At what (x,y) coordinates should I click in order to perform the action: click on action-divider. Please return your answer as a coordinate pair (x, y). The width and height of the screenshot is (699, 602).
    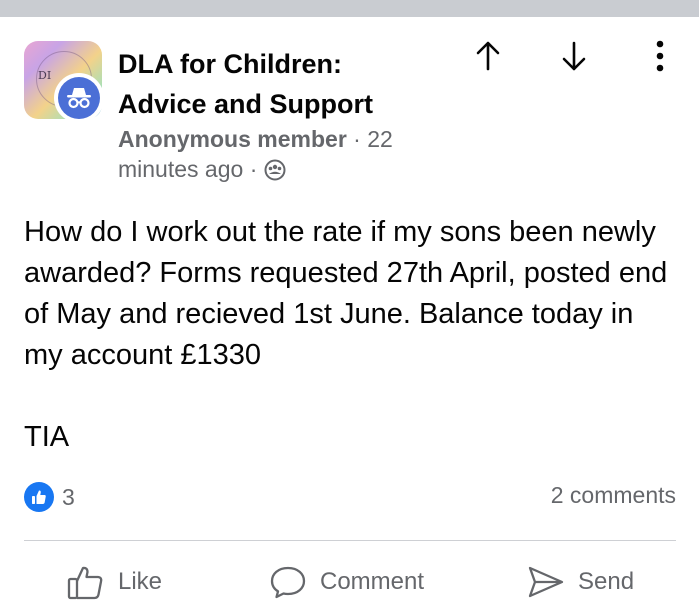
    Looking at the image, I should click on (350, 540).